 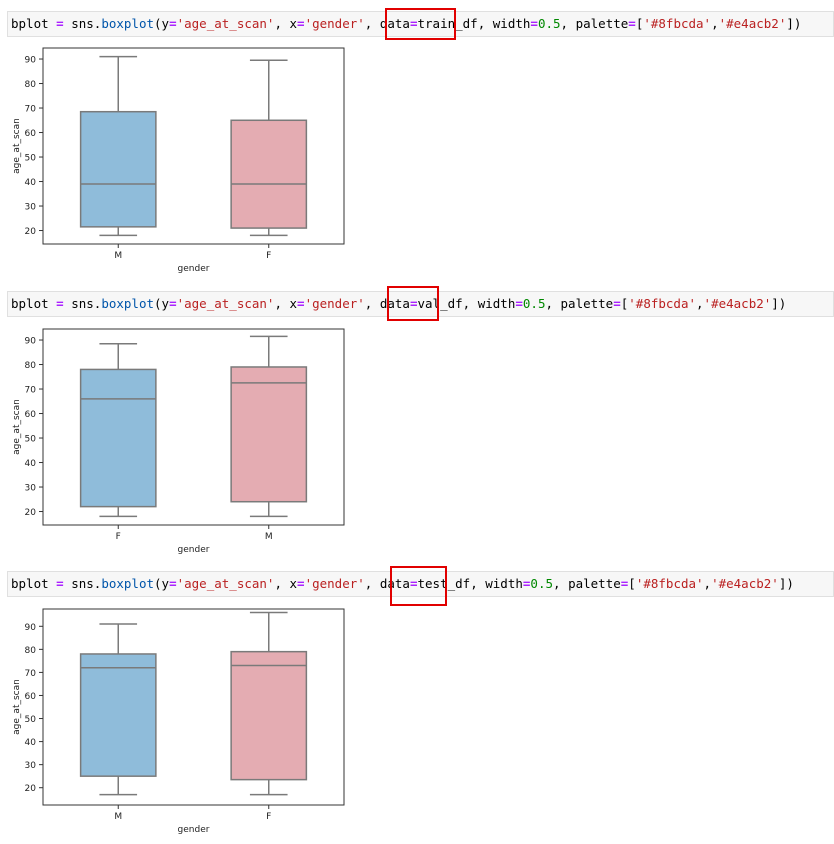 What do you see at coordinates (413, 303) in the screenshot?
I see `highlight-box-val` at bounding box center [413, 303].